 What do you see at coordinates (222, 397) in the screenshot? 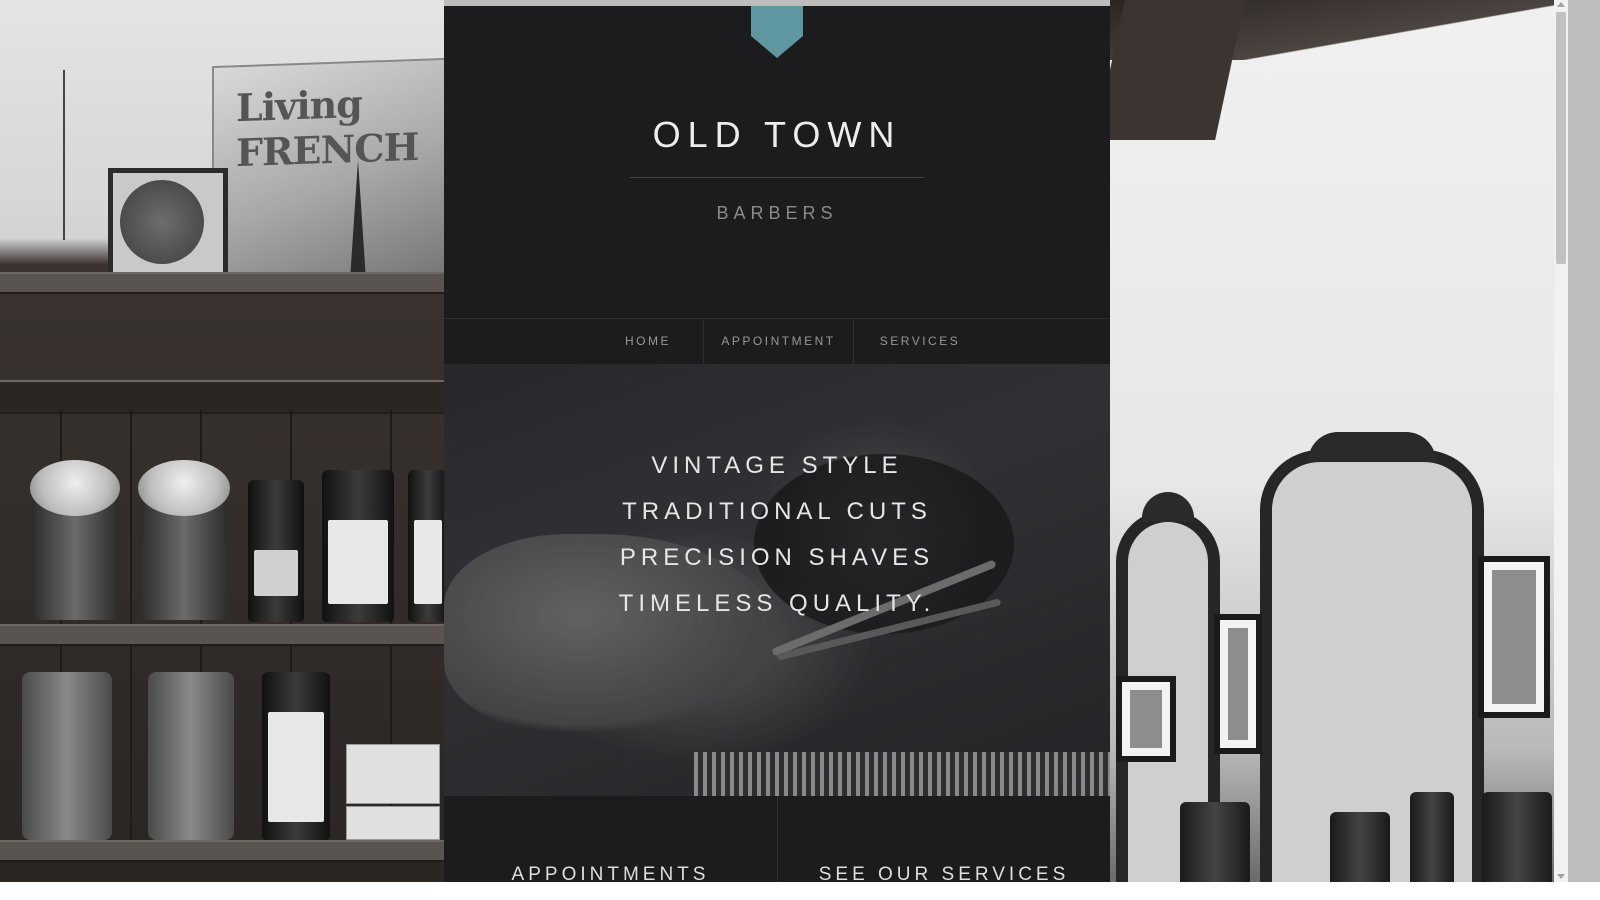
I see `shelf-cornice` at bounding box center [222, 397].